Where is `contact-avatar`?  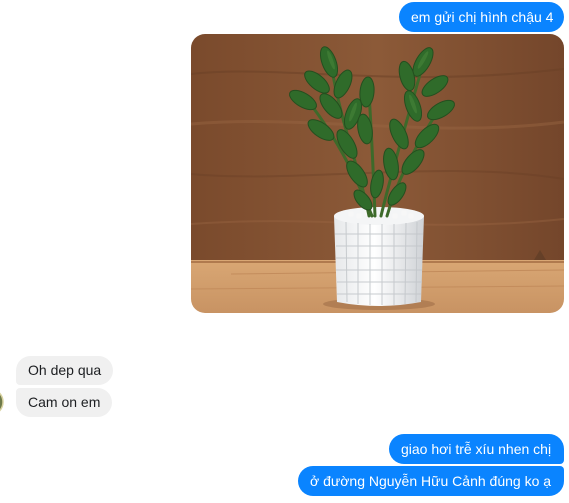 contact-avatar is located at coordinates (4, 402).